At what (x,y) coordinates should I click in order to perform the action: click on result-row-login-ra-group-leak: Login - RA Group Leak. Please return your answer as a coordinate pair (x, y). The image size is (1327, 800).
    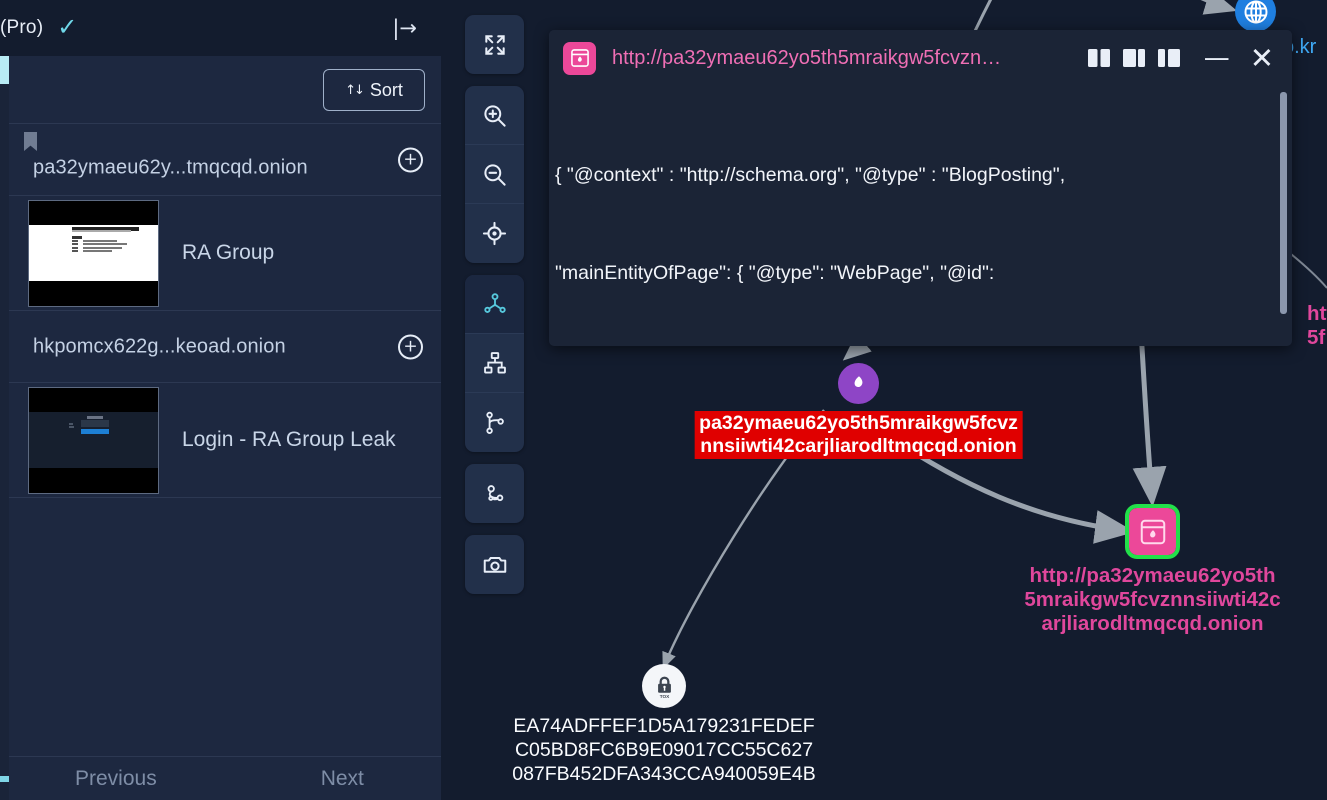
    Looking at the image, I should click on (225, 440).